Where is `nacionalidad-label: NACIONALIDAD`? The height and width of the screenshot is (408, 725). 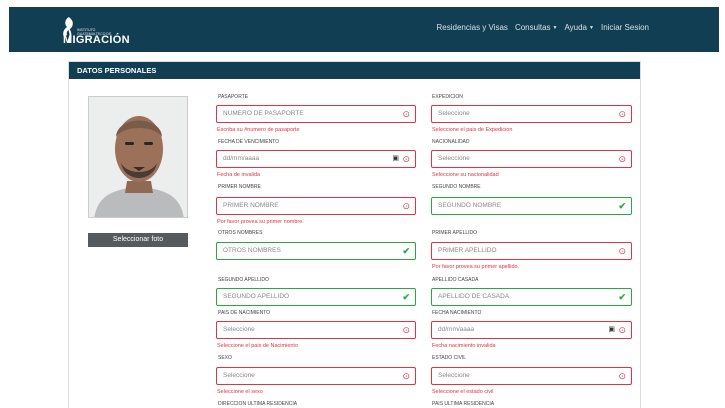
nacionalidad-label: NACIONALIDAD is located at coordinates (451, 142).